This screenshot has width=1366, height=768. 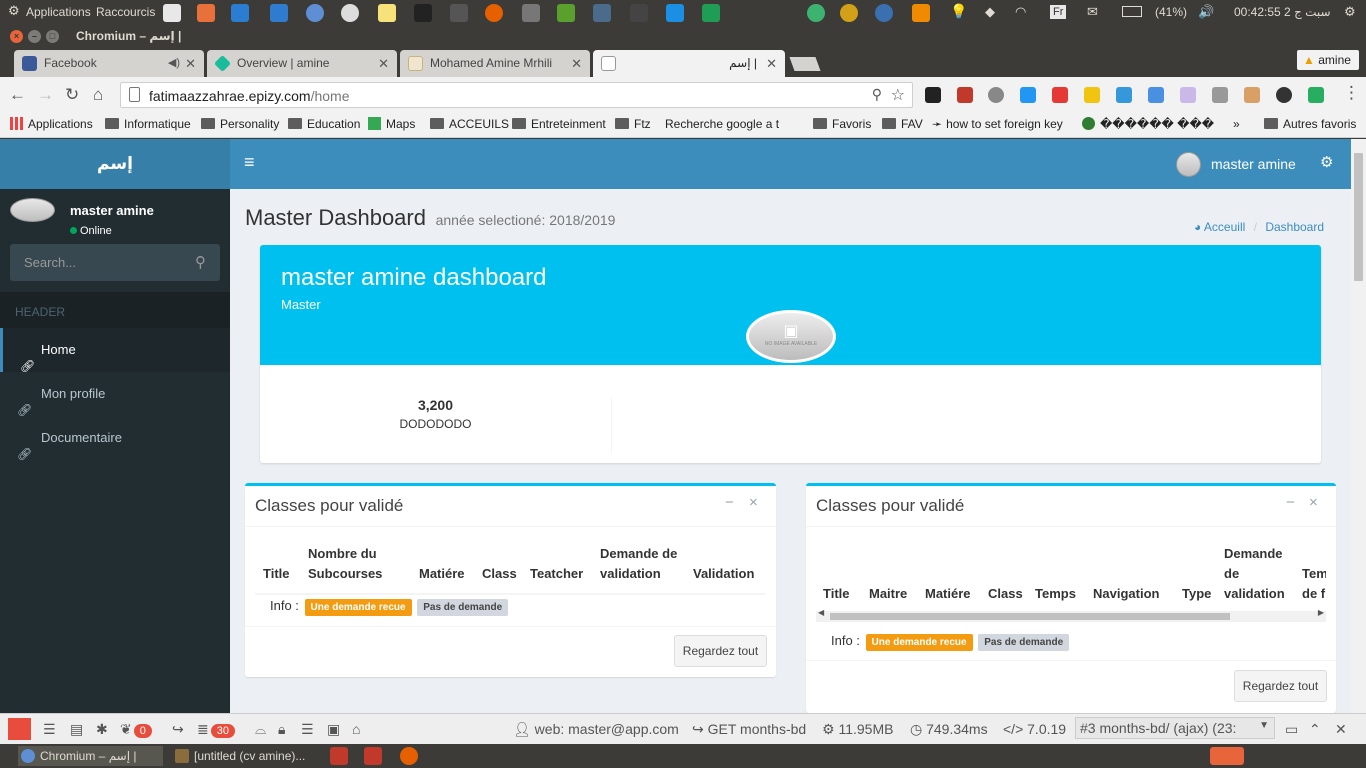 What do you see at coordinates (729, 502) in the screenshot?
I see `collapse-icon: −` at bounding box center [729, 502].